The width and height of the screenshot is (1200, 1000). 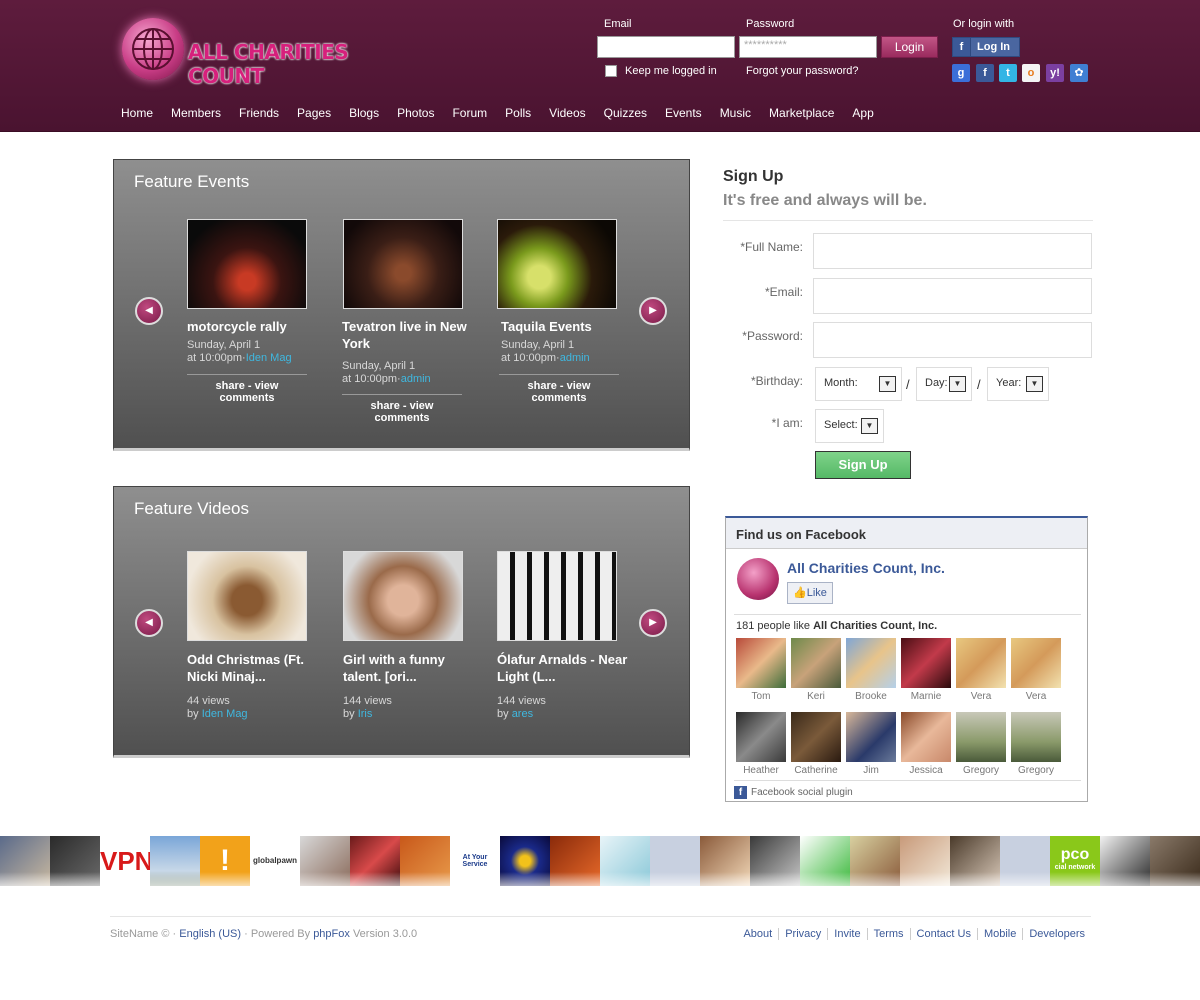 What do you see at coordinates (1056, 934) in the screenshot?
I see `footer-link-developers: Developers` at bounding box center [1056, 934].